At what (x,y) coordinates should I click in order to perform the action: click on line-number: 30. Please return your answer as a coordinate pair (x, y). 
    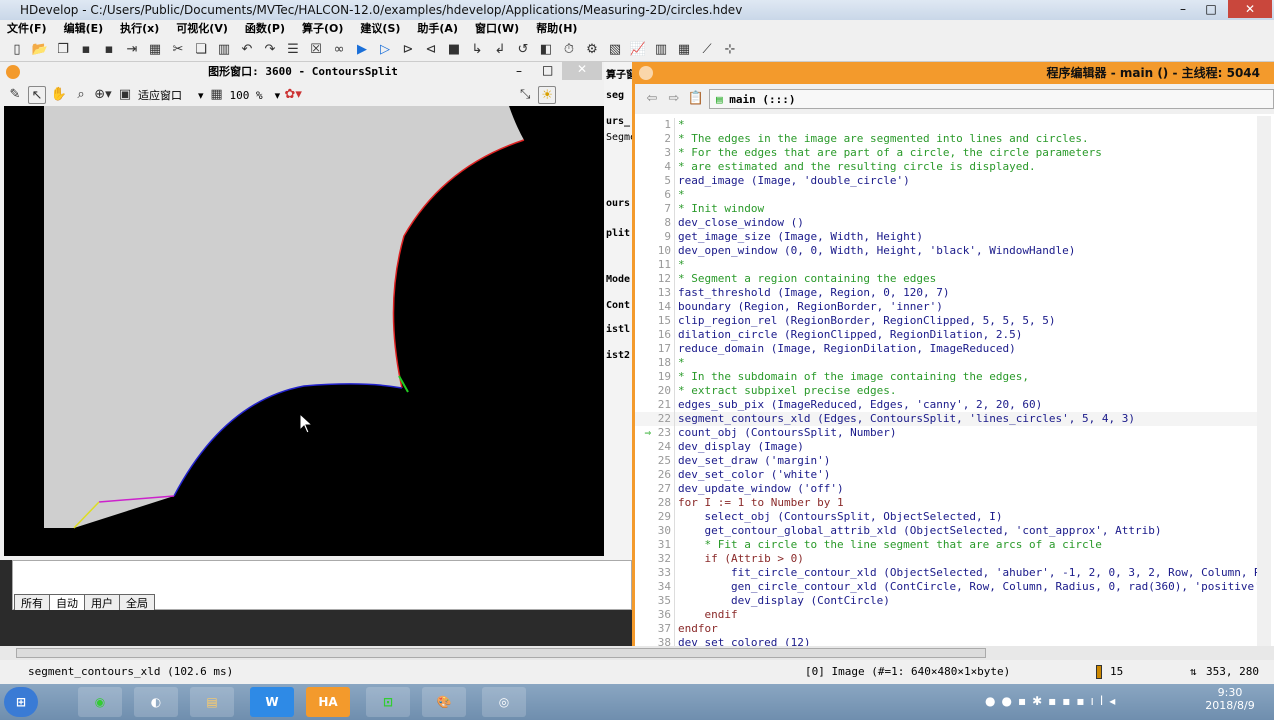
    Looking at the image, I should click on (655, 531).